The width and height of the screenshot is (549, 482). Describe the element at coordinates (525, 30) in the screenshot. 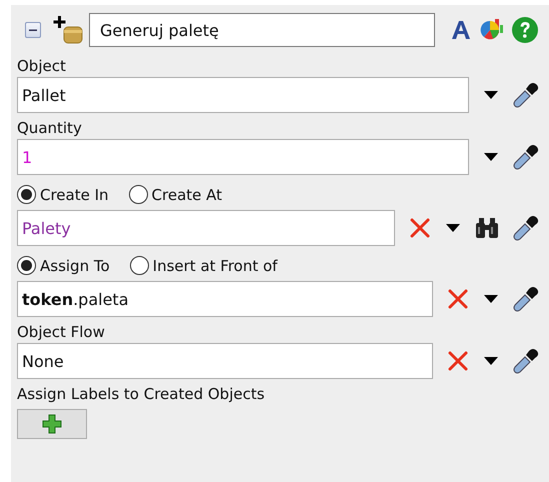

I see `help-icon` at that location.